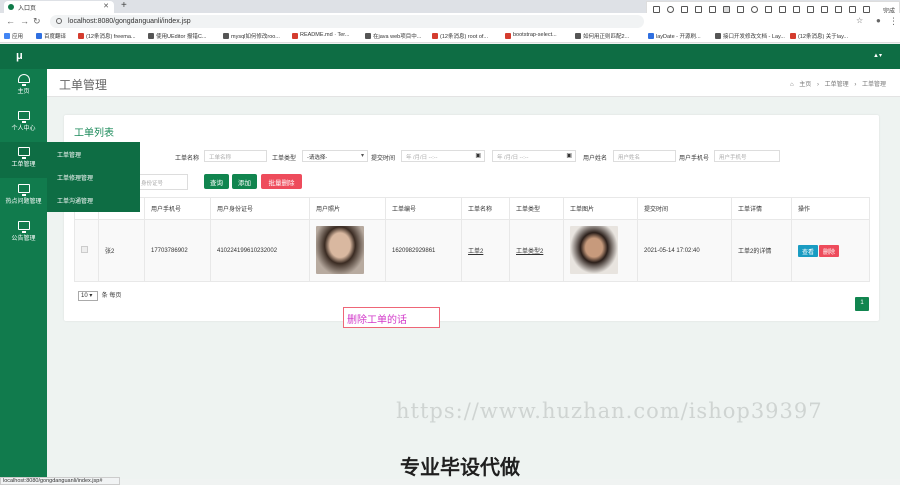  Describe the element at coordinates (475, 252) in the screenshot. I see `order-name-link: 工单2` at that location.